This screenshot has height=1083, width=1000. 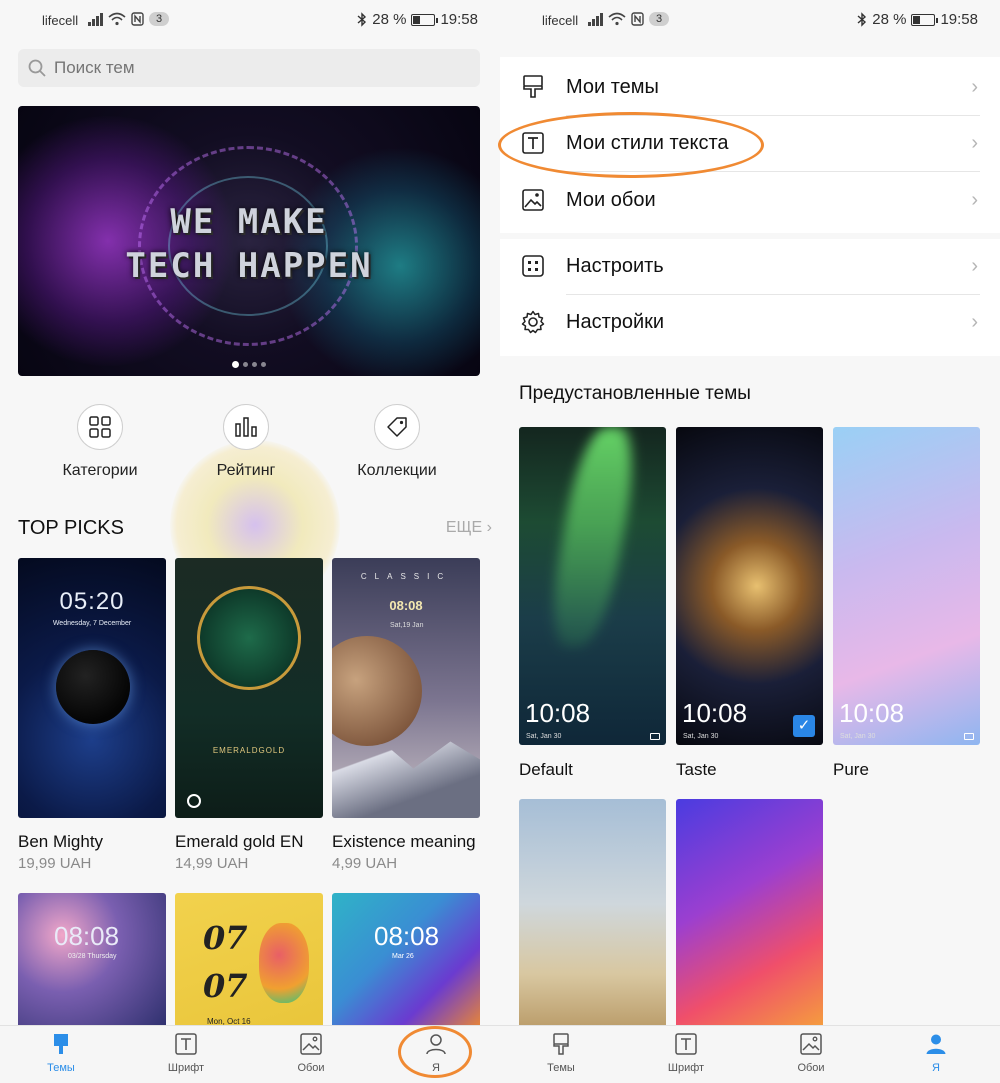 I want to click on tile-time-hours: 07, so click(x=225, y=938).